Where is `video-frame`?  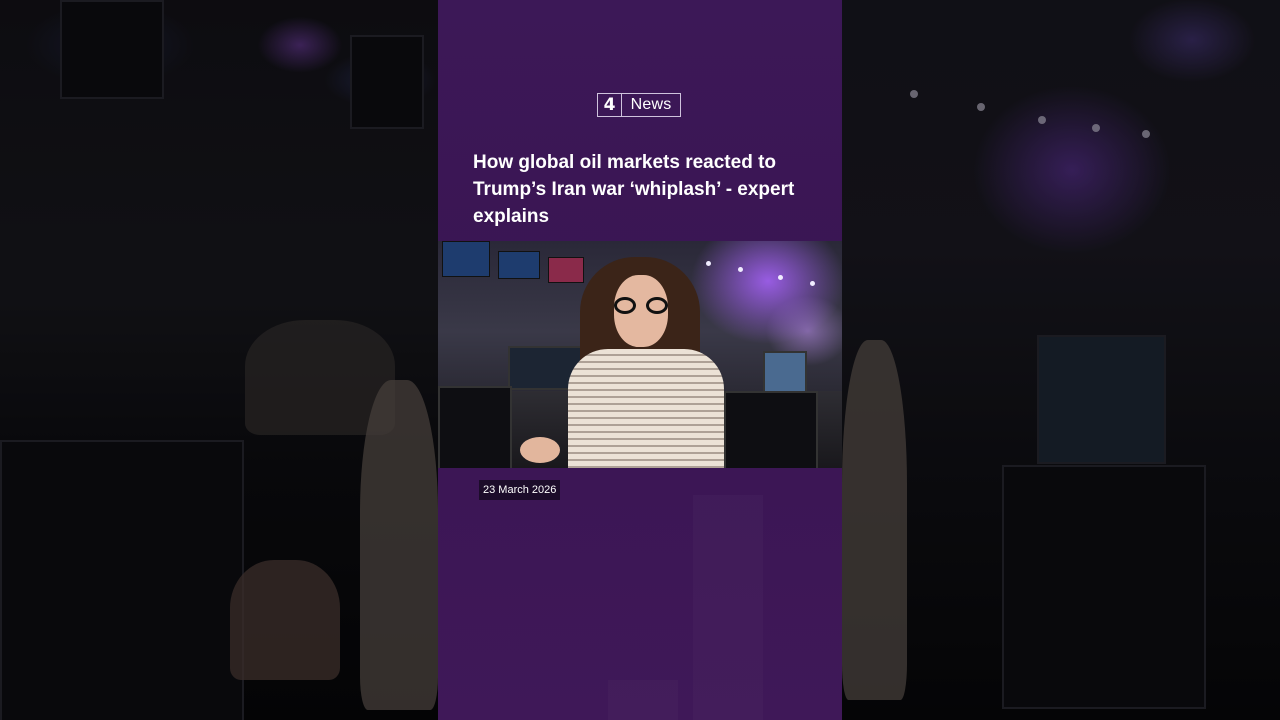 video-frame is located at coordinates (640, 354).